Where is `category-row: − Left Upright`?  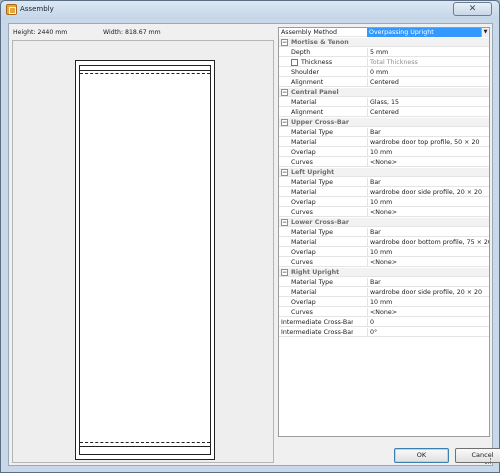
category-row: − Left Upright is located at coordinates (384, 172).